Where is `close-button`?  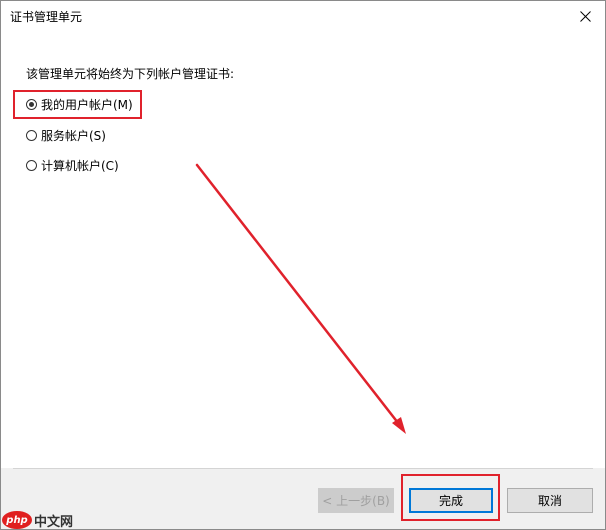
close-button is located at coordinates (585, 16).